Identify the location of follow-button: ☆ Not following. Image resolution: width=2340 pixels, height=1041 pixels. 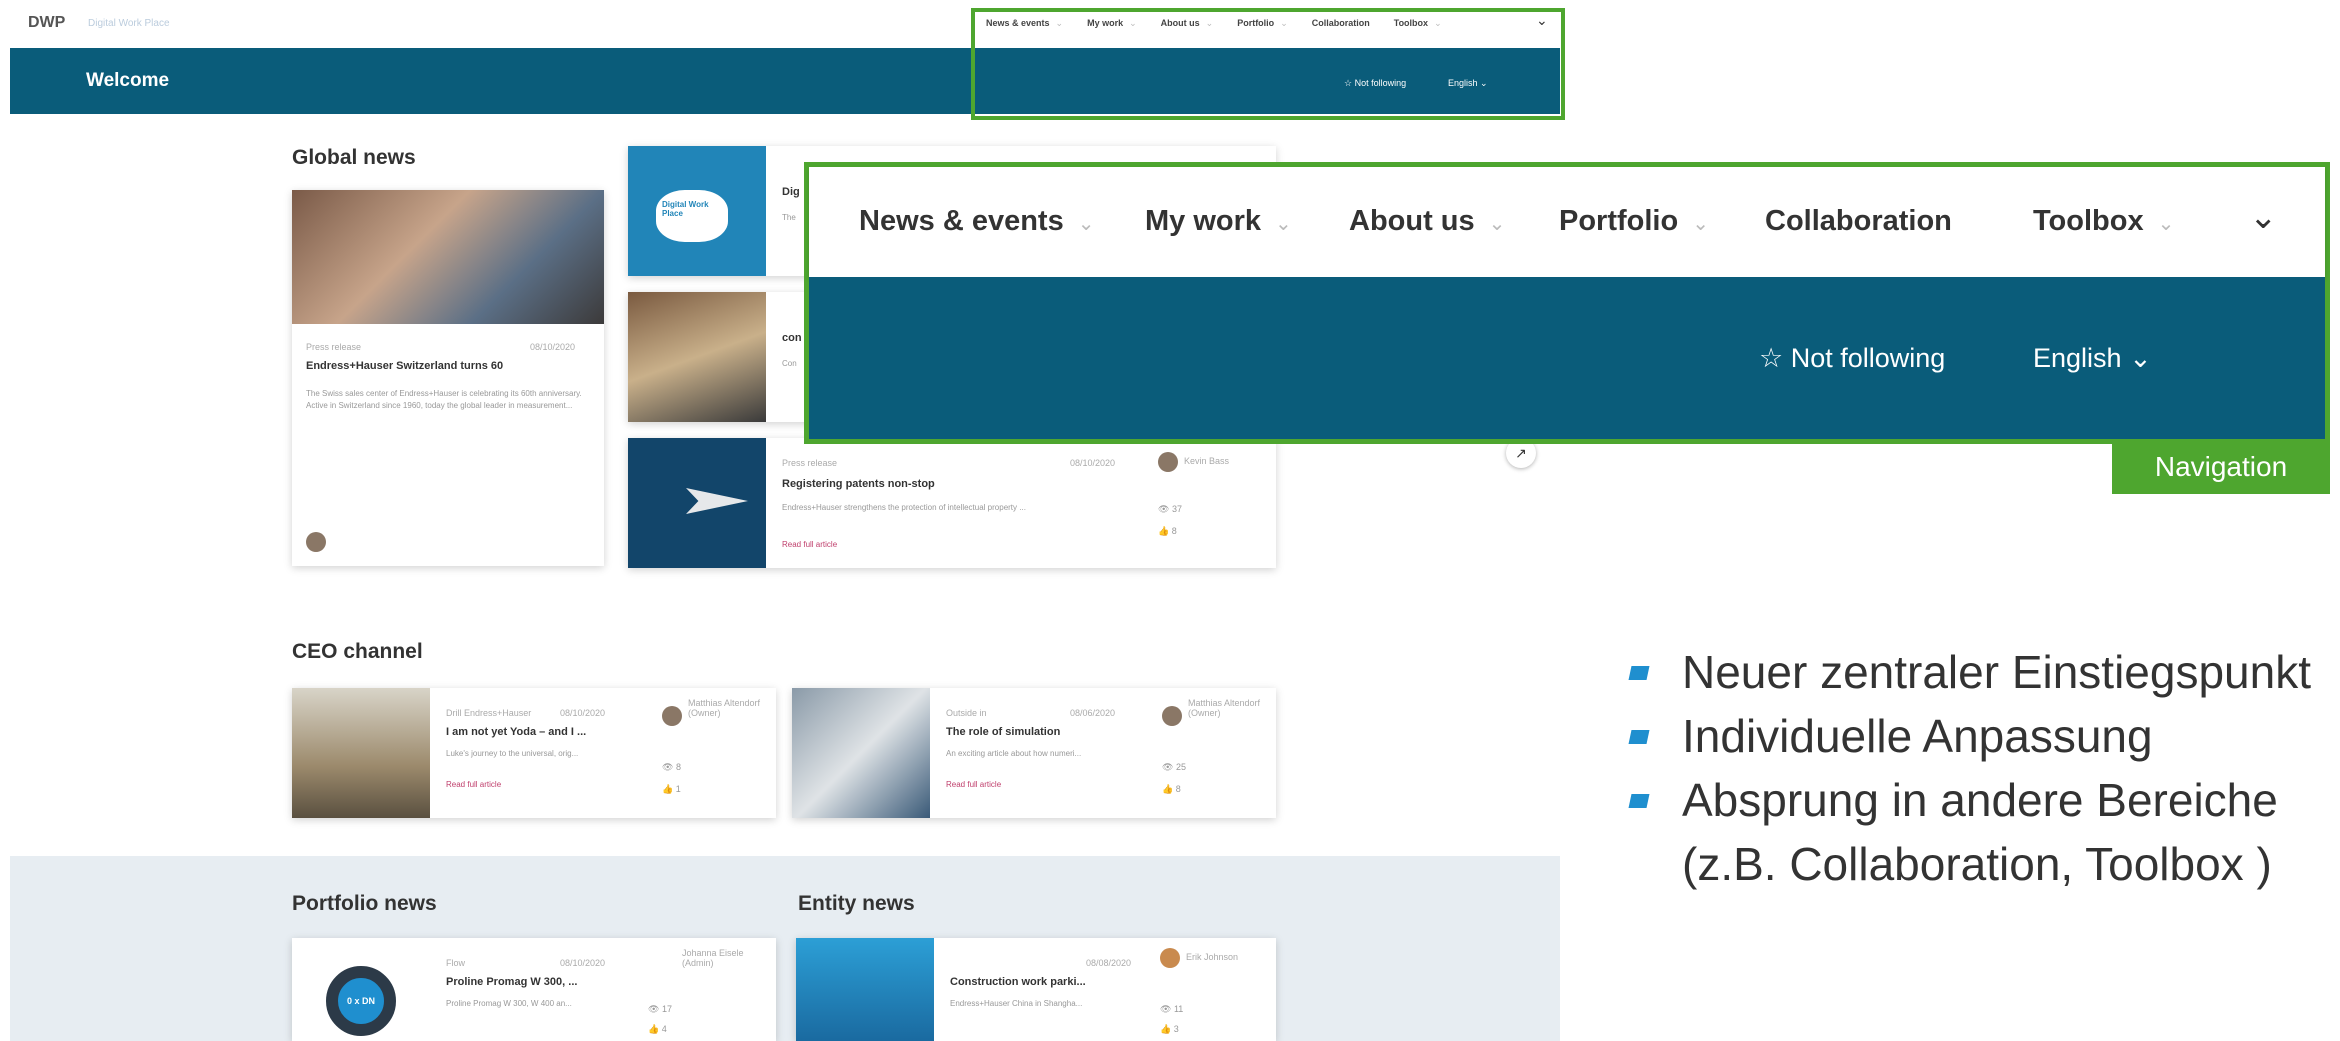
(1852, 358).